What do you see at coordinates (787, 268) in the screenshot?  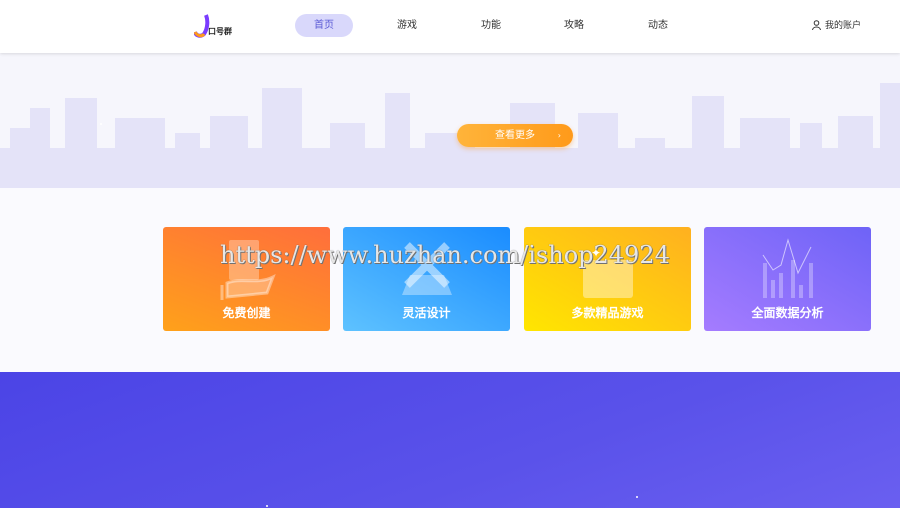 I see `chart-icon` at bounding box center [787, 268].